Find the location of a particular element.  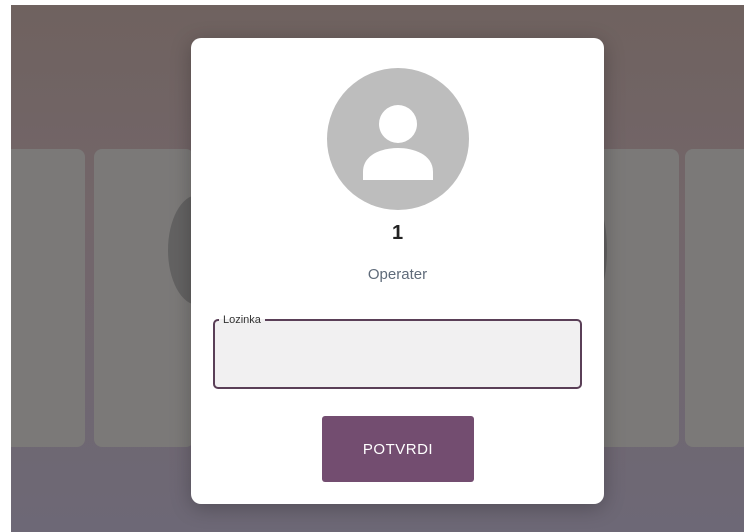

user-avatar-icon is located at coordinates (398, 139).